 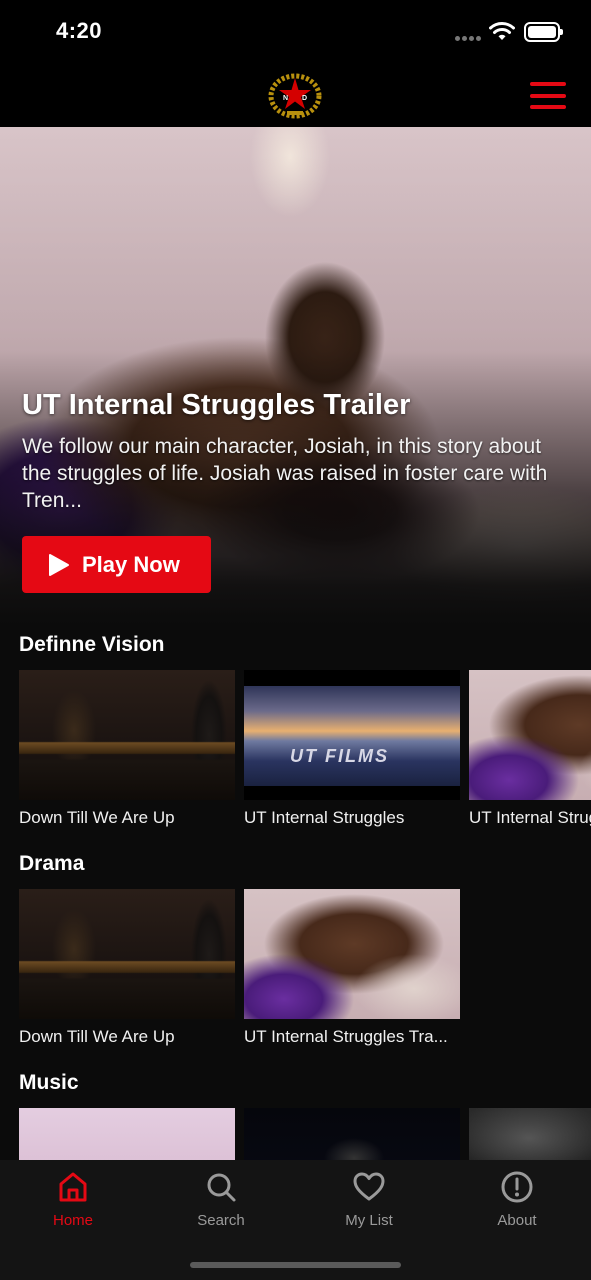 I want to click on svg-text: D, so click(x=304, y=98).